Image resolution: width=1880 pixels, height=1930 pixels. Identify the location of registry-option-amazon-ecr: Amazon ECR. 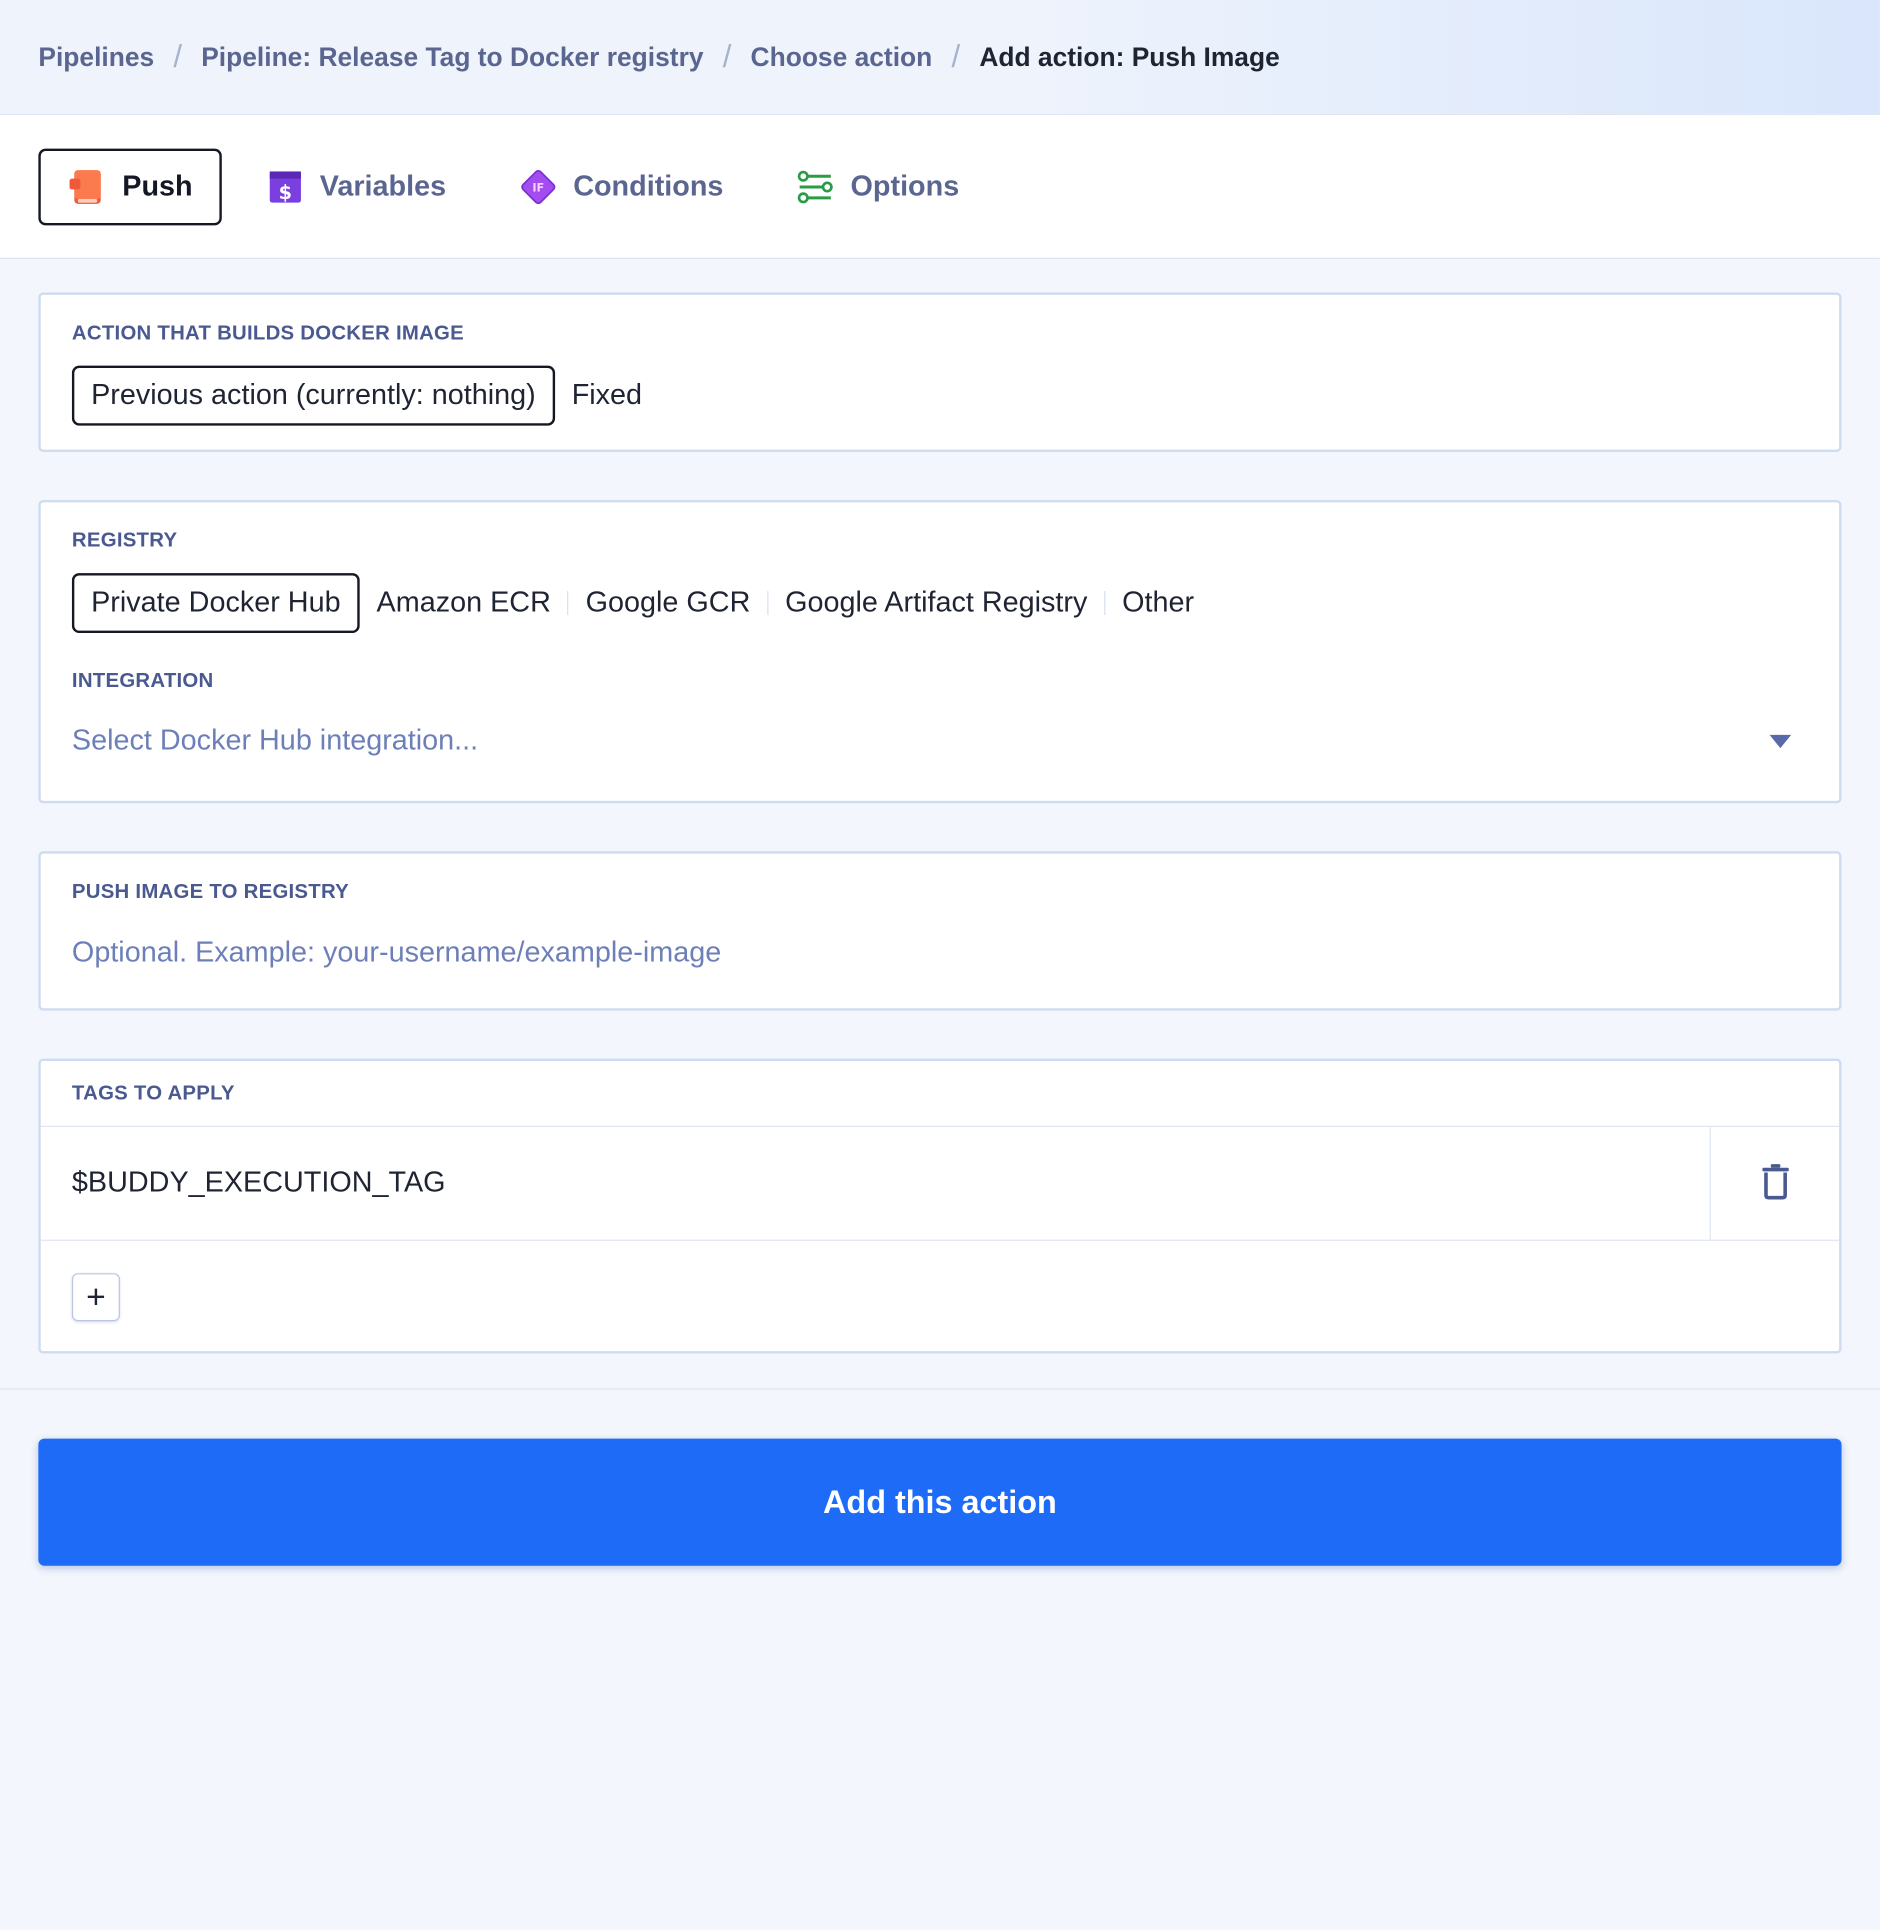
(464, 603).